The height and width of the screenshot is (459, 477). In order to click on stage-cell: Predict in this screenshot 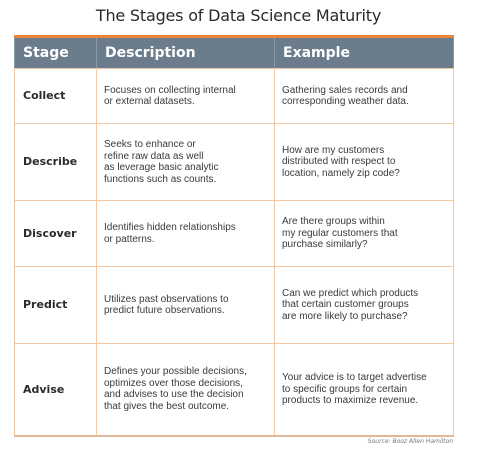, I will do `click(55, 305)`.